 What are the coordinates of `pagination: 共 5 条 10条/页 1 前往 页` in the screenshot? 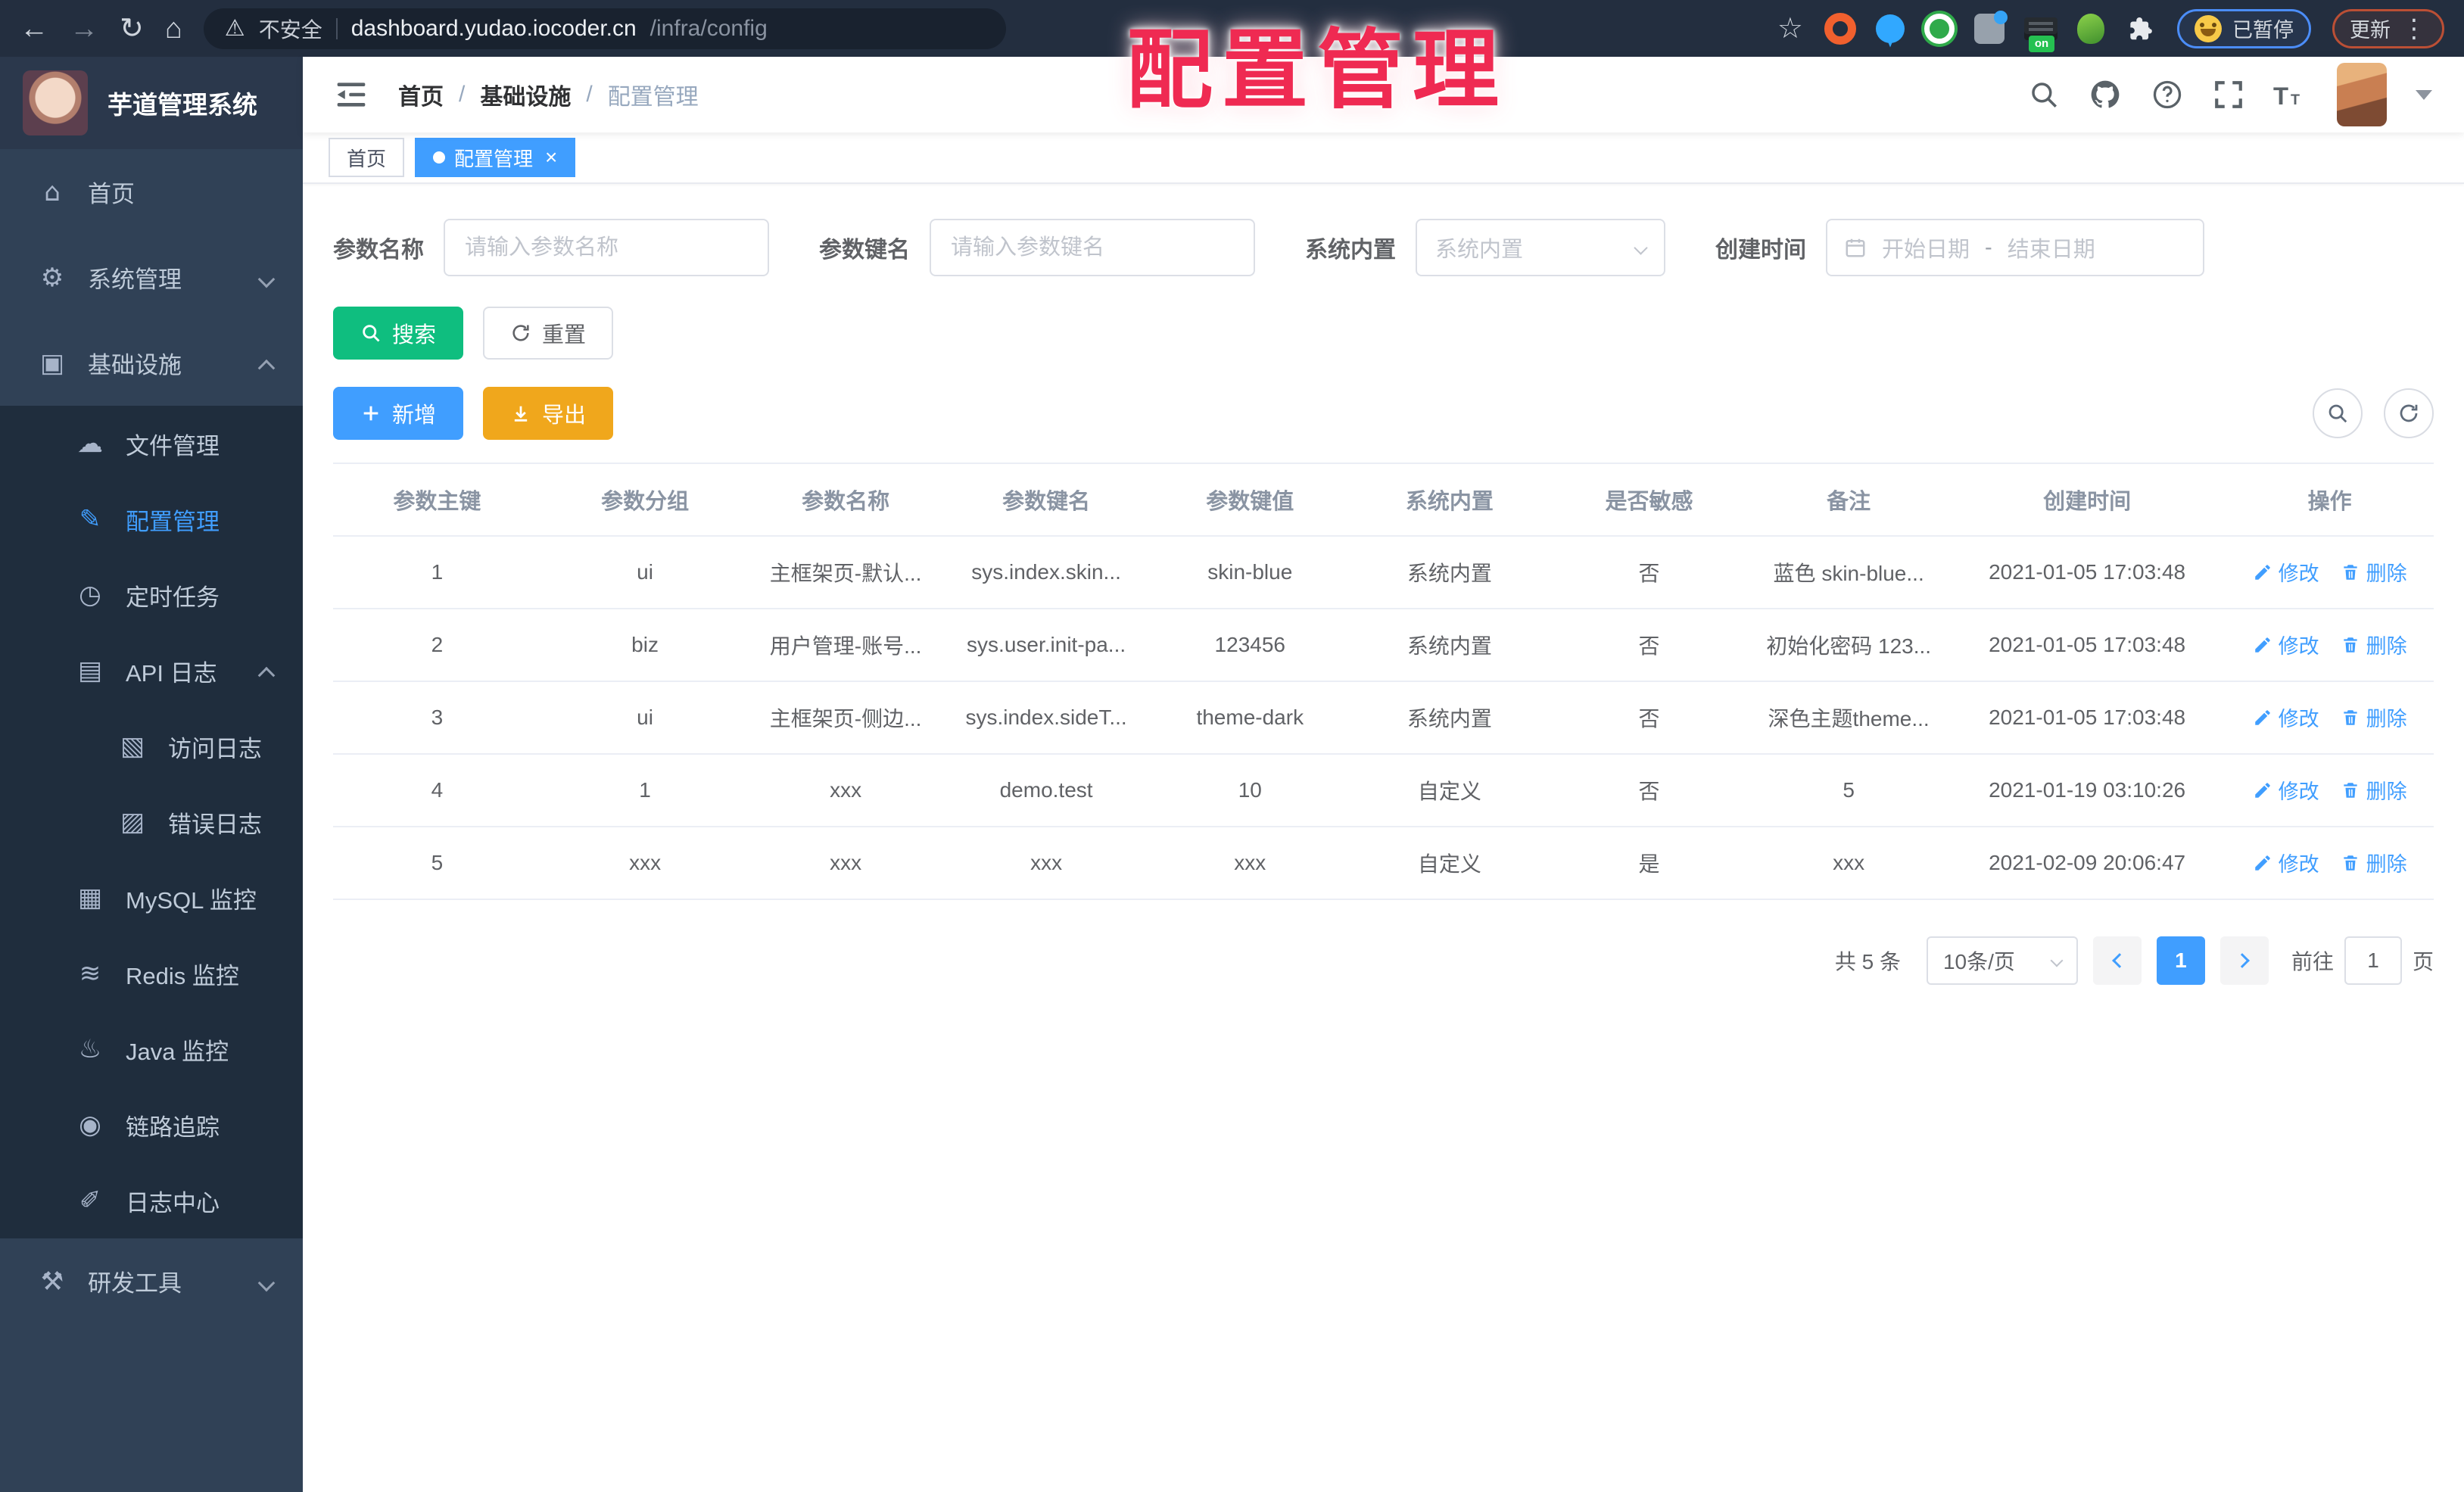 It's located at (1383, 960).